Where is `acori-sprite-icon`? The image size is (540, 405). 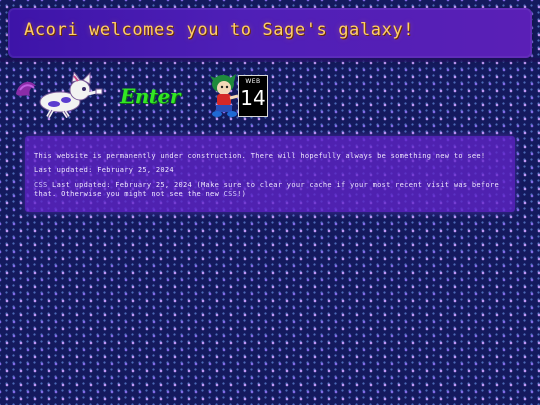
acori-sprite-icon is located at coordinates (59, 94).